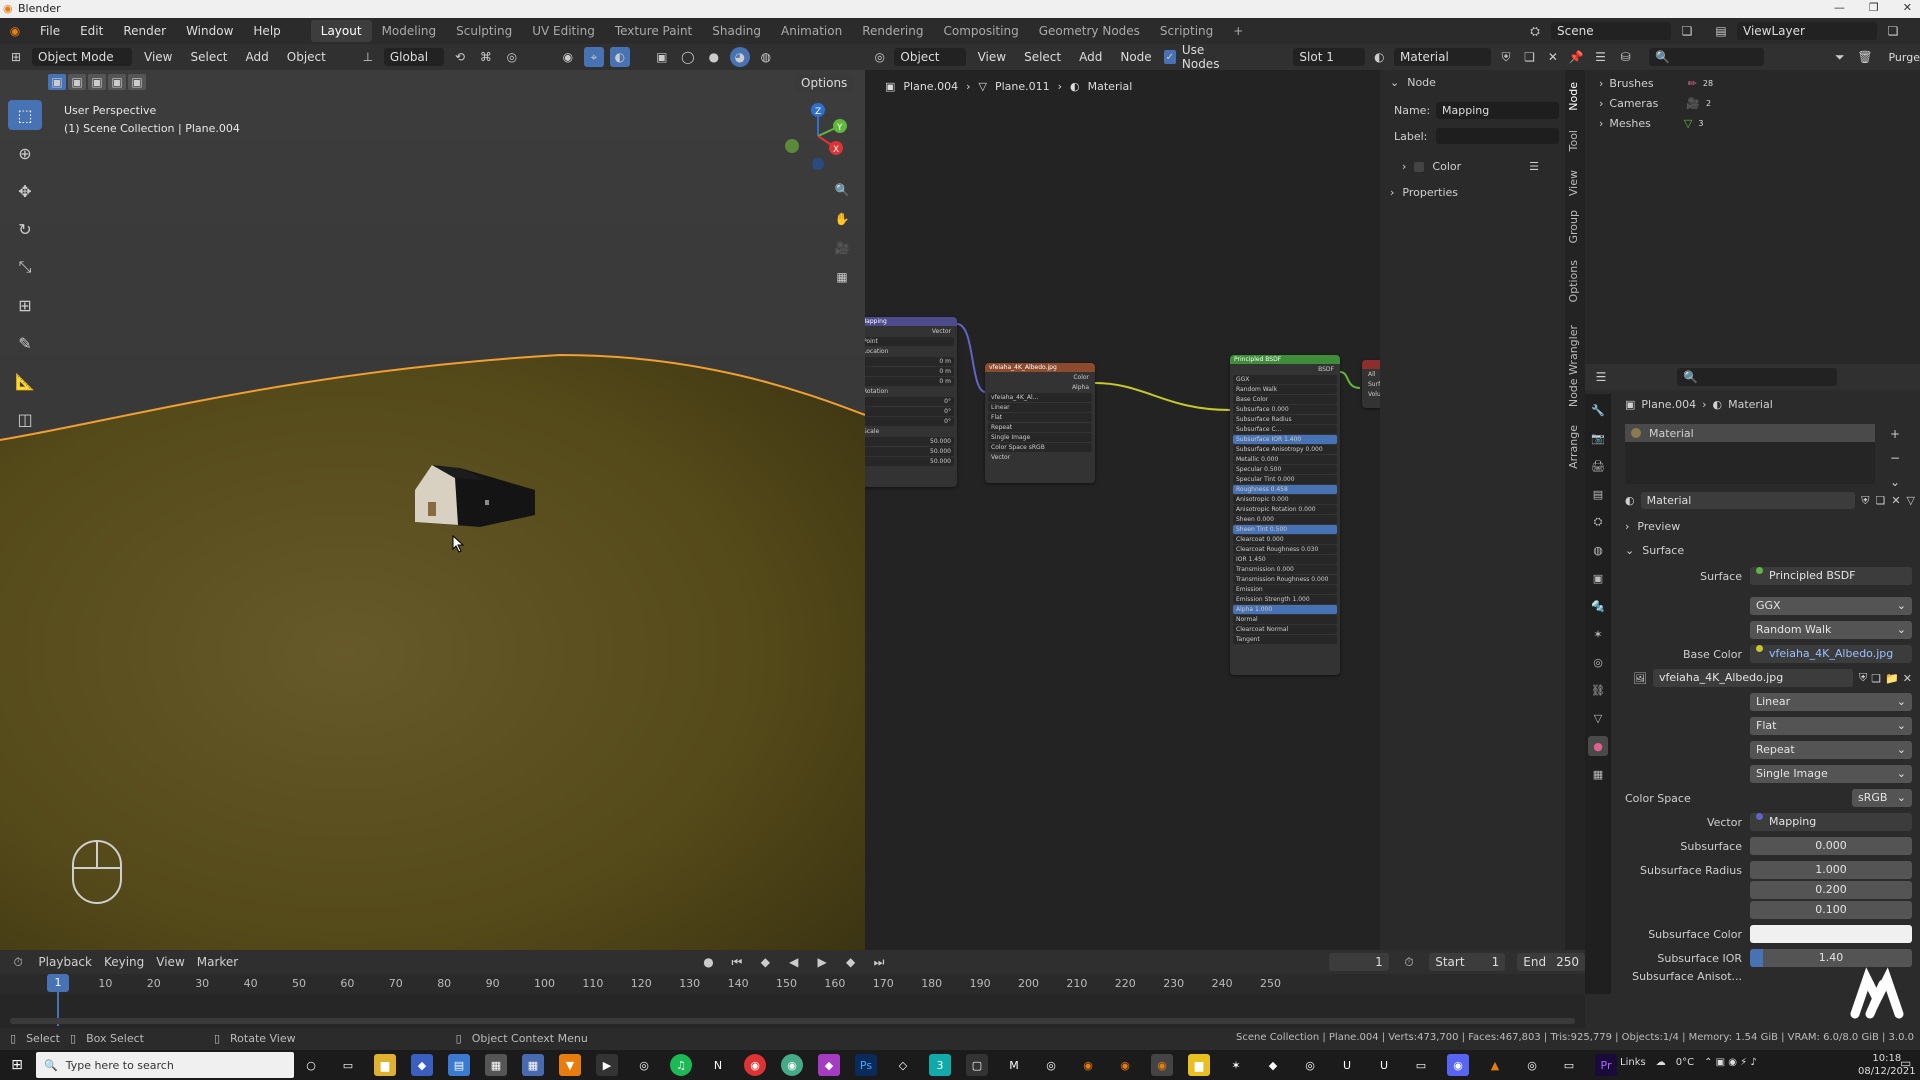 This screenshot has width=1920, height=1080. I want to click on image-name-field: vfeiaha_4K_Albedo.jpg, so click(1752, 678).